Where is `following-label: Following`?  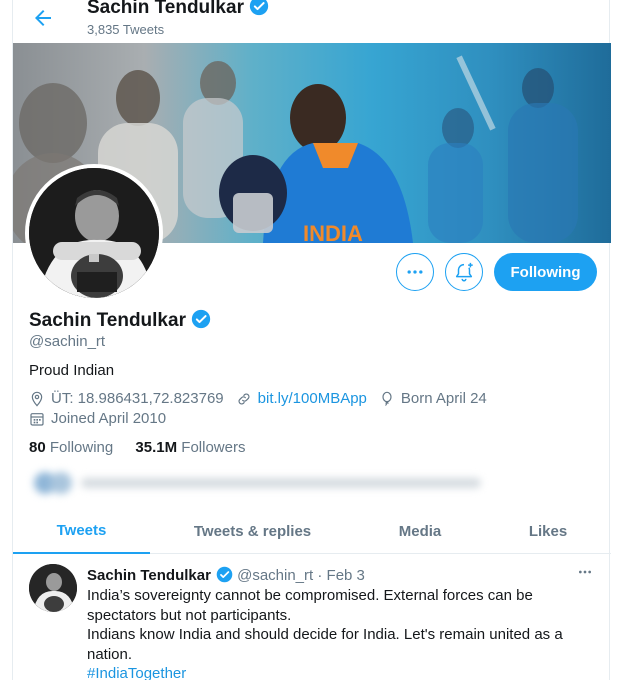 following-label: Following is located at coordinates (81, 447).